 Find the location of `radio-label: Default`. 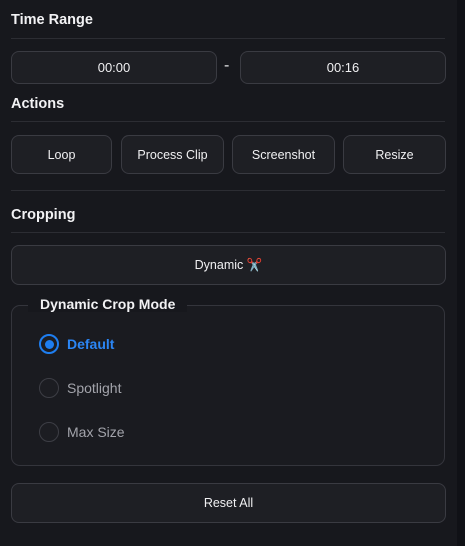

radio-label: Default is located at coordinates (91, 344).